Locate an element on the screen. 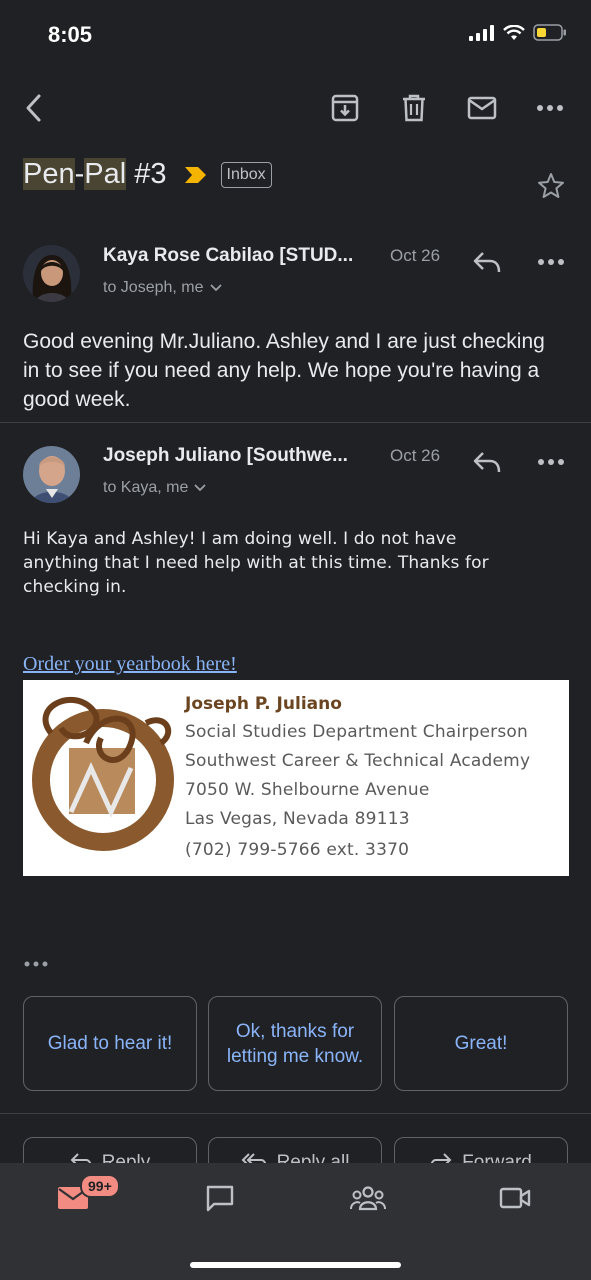 The image size is (591, 1280). subject-line: Pen-Pal #3 Inbox is located at coordinates (147, 174).